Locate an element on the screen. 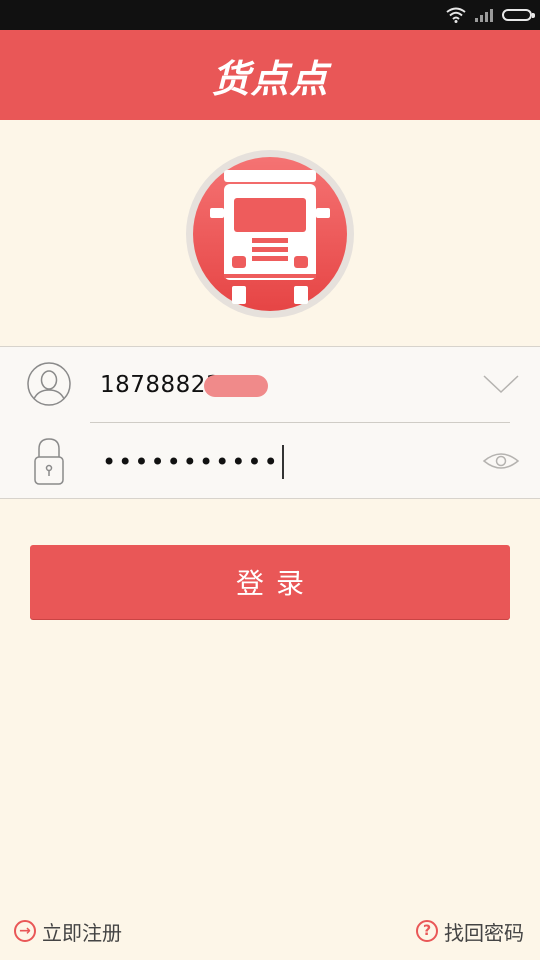 This screenshot has width=540, height=960. eye-icon is located at coordinates (501, 461).